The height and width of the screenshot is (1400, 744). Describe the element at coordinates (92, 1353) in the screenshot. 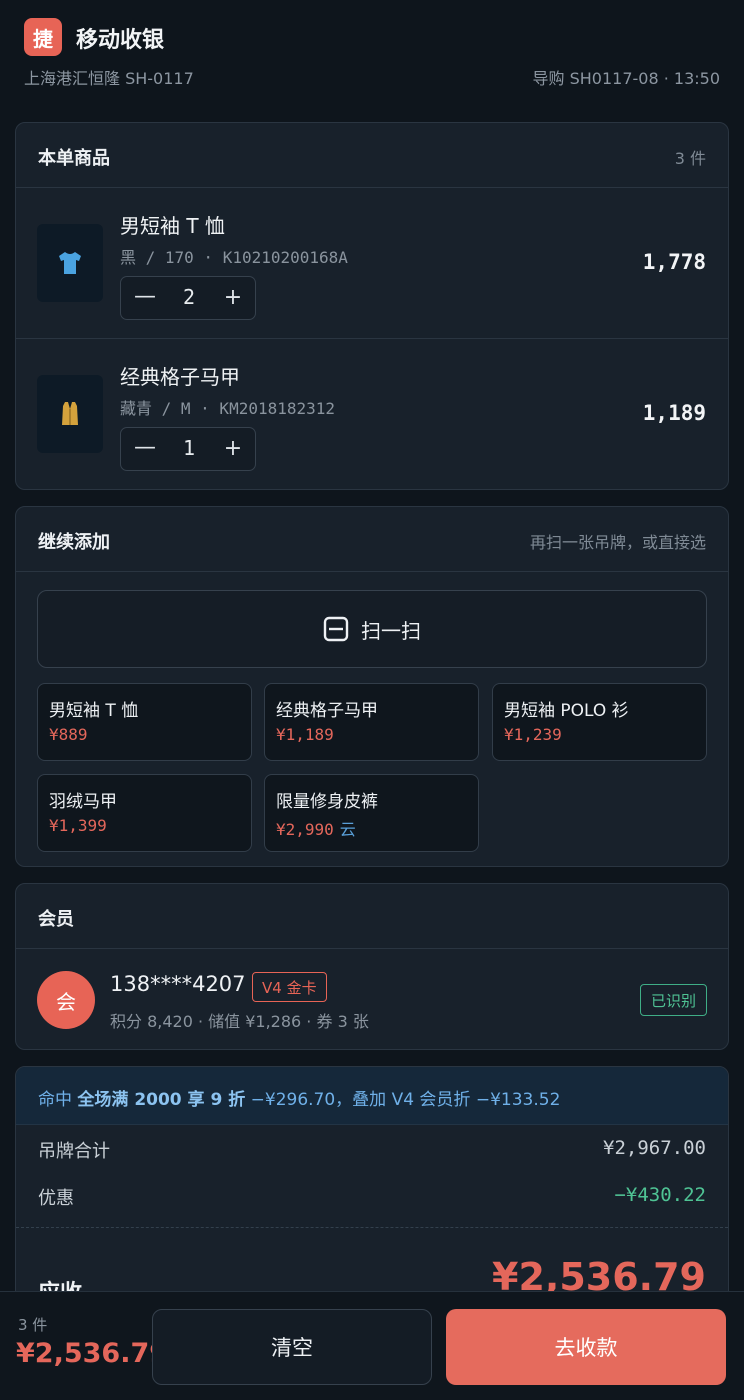

I see `bar-total: ¥2,536.79` at that location.